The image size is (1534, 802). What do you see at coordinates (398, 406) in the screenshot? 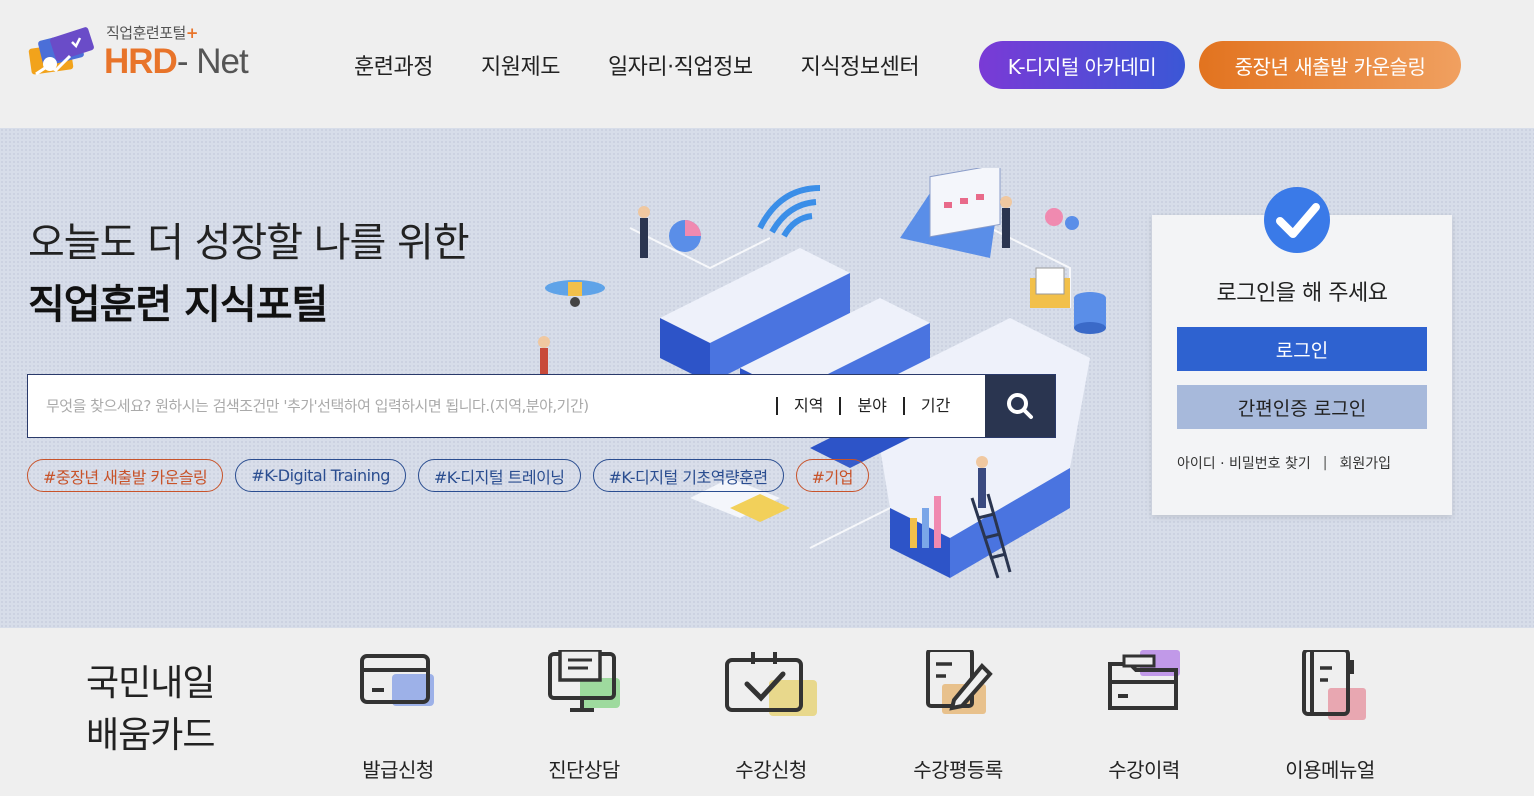
I see `search-input` at bounding box center [398, 406].